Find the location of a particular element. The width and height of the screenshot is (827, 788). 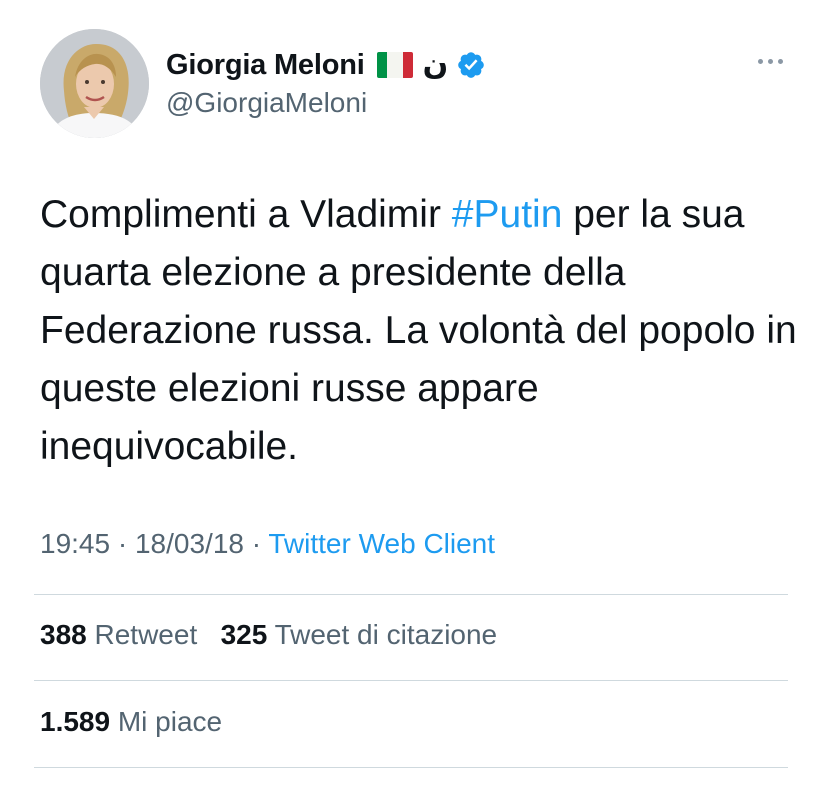

retweets-label: Retweet is located at coordinates (146, 634).